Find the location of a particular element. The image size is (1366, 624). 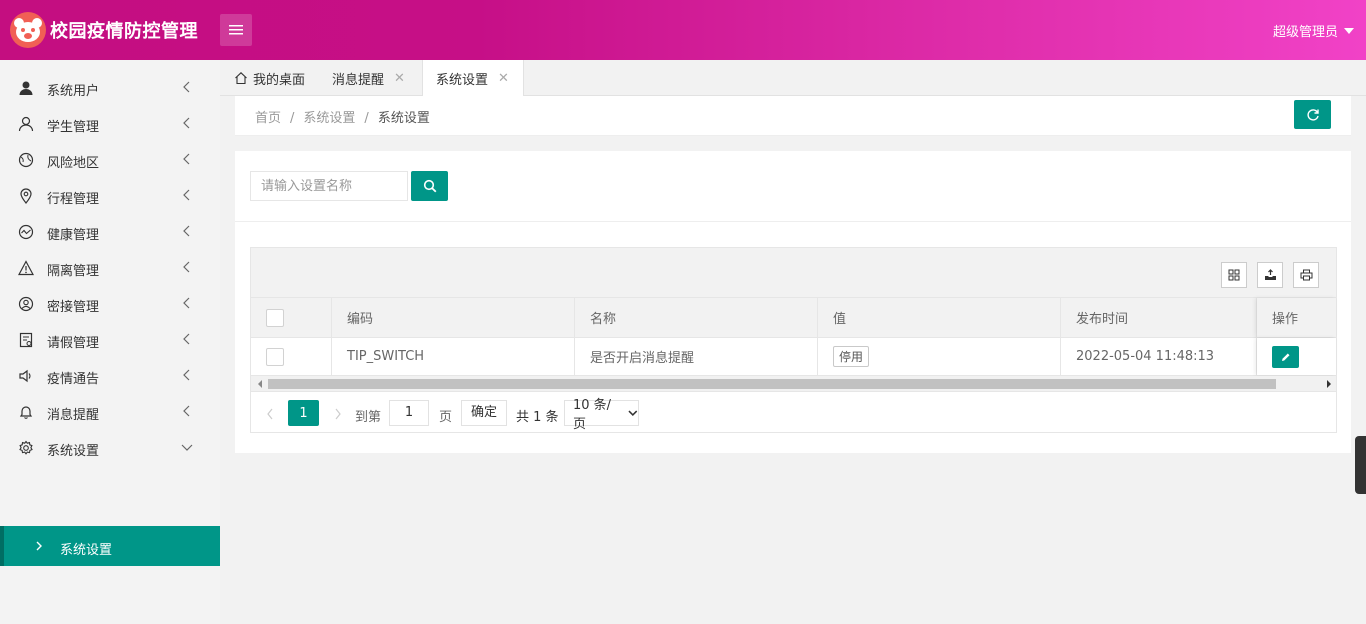

export-button is located at coordinates (1270, 275).